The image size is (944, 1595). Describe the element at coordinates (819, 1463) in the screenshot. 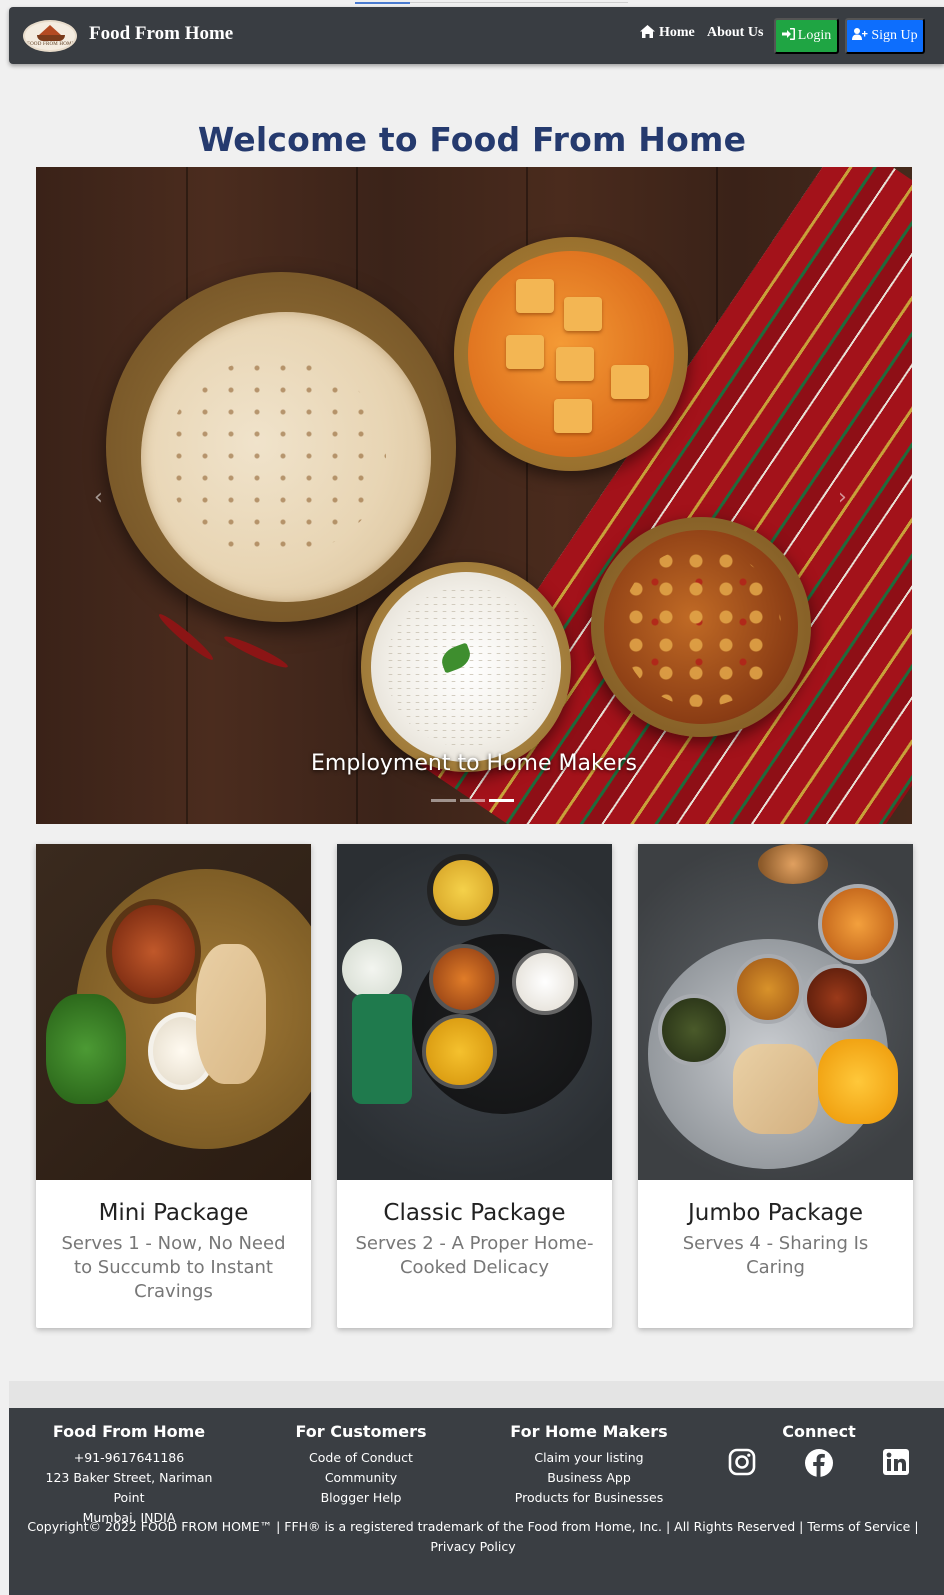

I see `facebook-icon` at that location.